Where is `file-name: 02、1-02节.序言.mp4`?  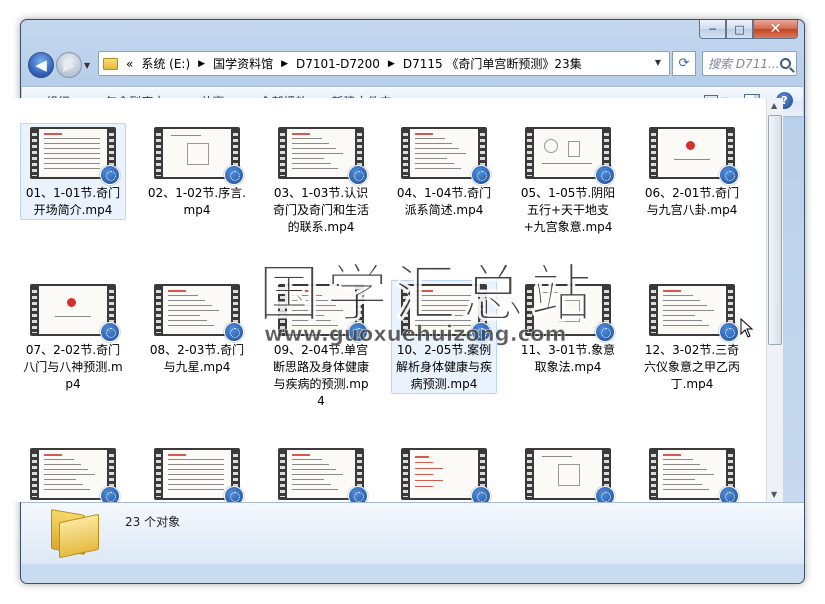
file-name: 02、1-02节.序言.mp4 is located at coordinates (197, 201).